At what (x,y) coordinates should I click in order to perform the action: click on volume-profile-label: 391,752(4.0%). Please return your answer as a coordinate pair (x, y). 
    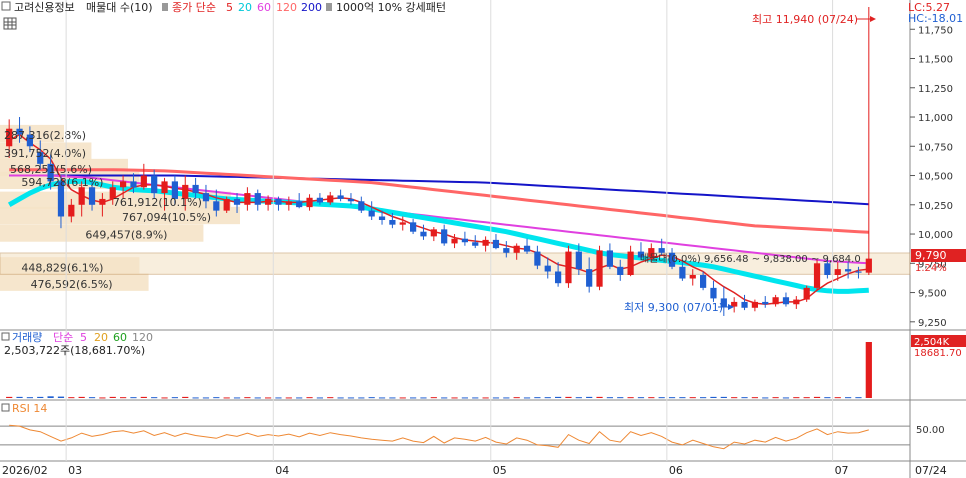
    Looking at the image, I should click on (45, 153).